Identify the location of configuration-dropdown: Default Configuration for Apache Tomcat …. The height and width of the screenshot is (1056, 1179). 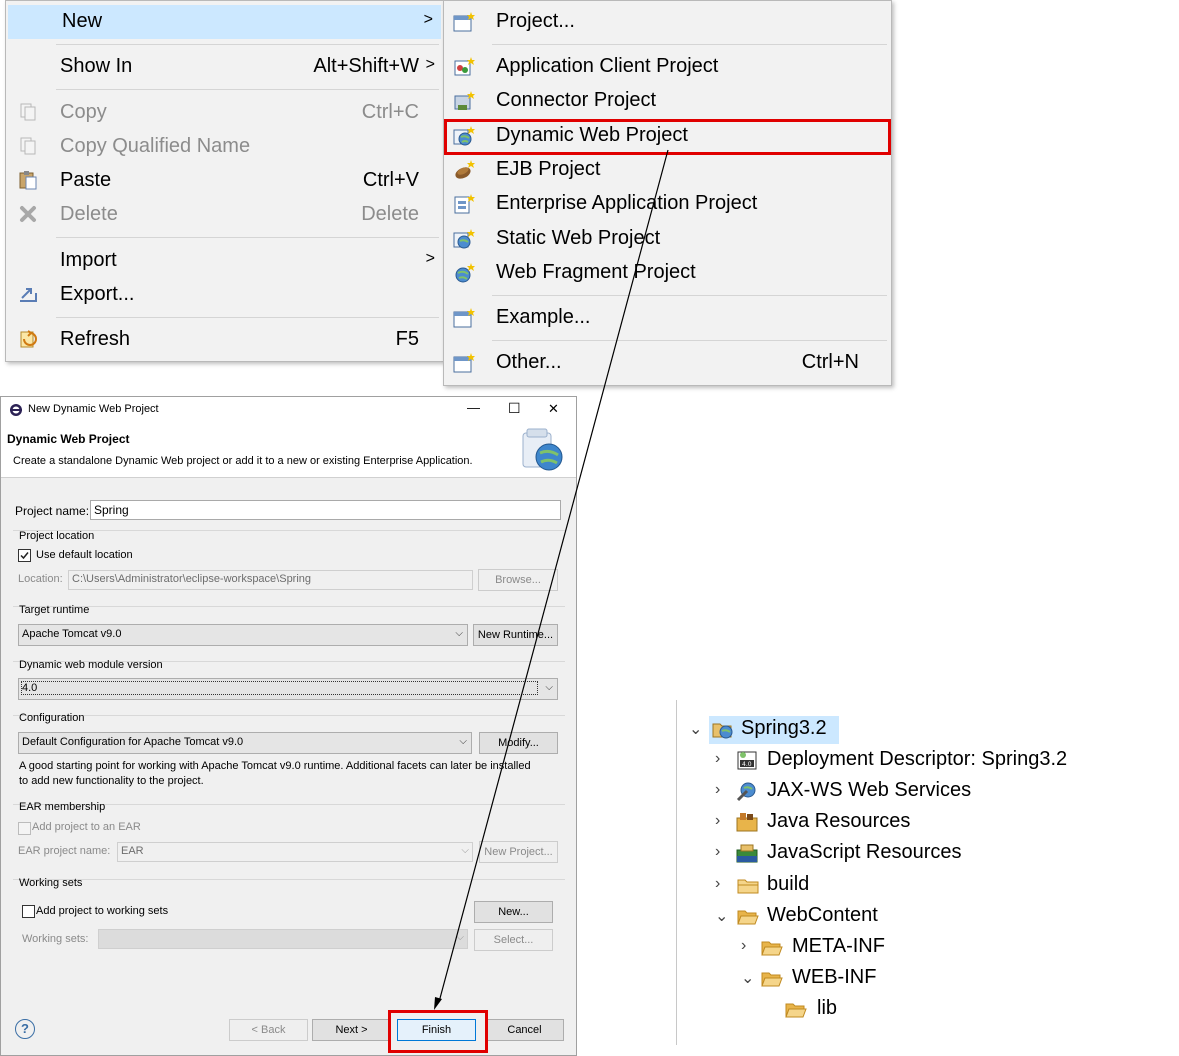
(245, 743).